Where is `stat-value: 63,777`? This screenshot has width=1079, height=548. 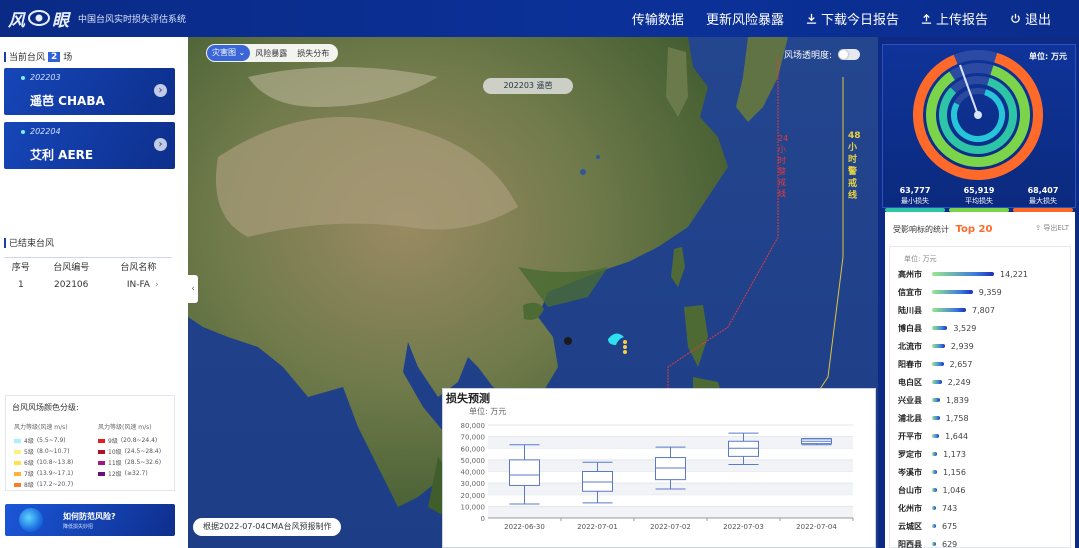 stat-value: 63,777 is located at coordinates (915, 190).